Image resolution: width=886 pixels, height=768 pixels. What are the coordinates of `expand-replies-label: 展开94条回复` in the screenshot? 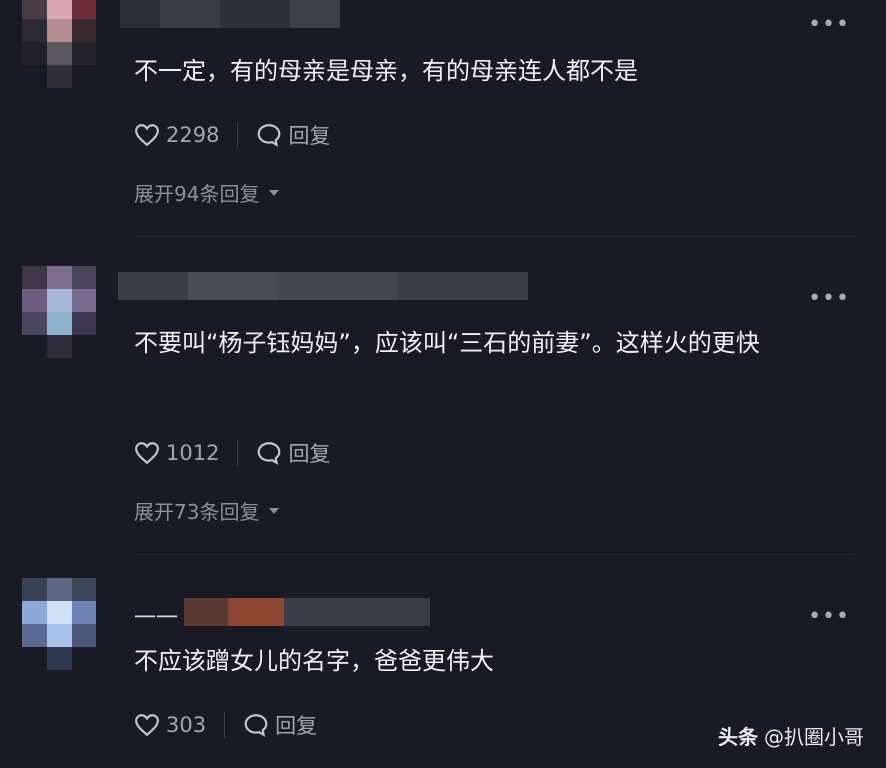 It's located at (197, 194).